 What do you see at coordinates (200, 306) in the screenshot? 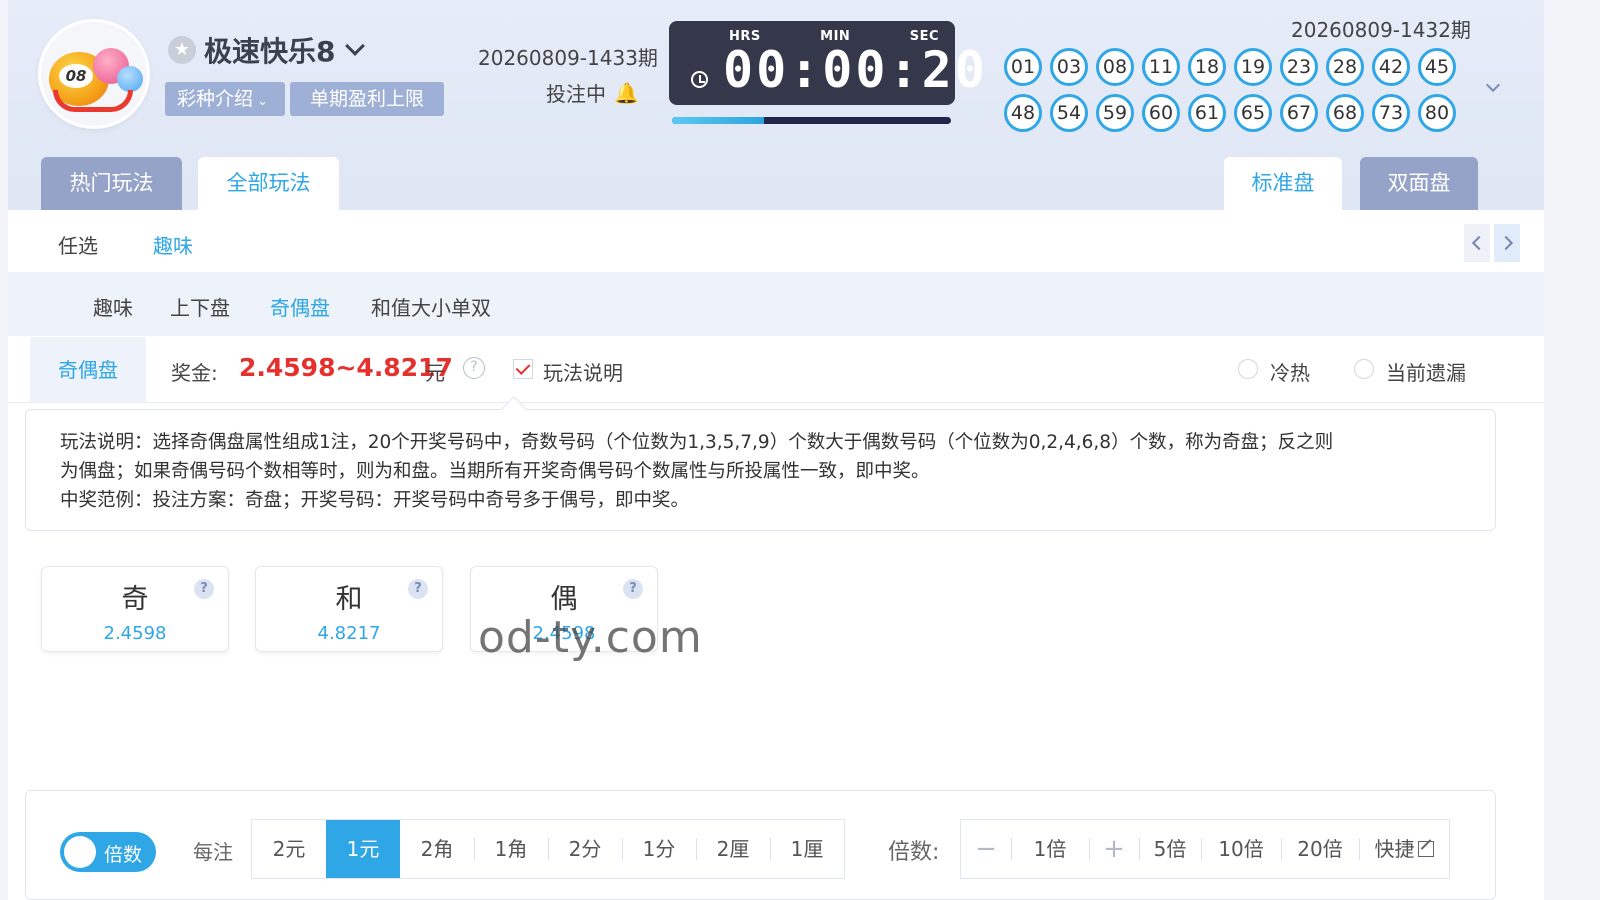
I see `play-upper-lower: 上下盘` at bounding box center [200, 306].